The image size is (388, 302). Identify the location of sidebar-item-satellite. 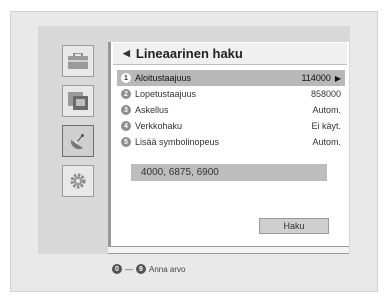
(78, 141).